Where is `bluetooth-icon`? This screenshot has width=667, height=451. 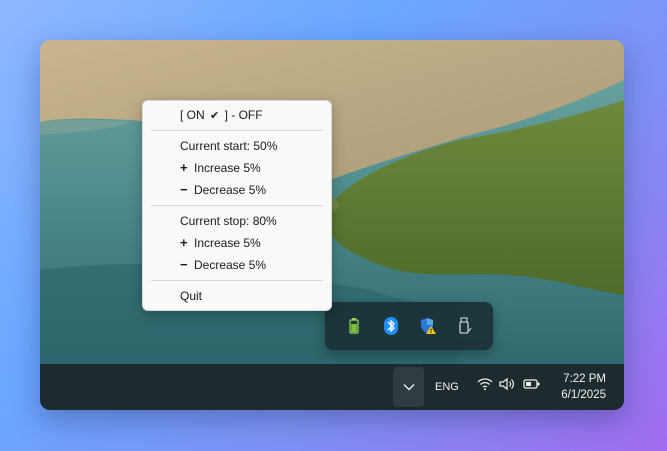
bluetooth-icon is located at coordinates (391, 326).